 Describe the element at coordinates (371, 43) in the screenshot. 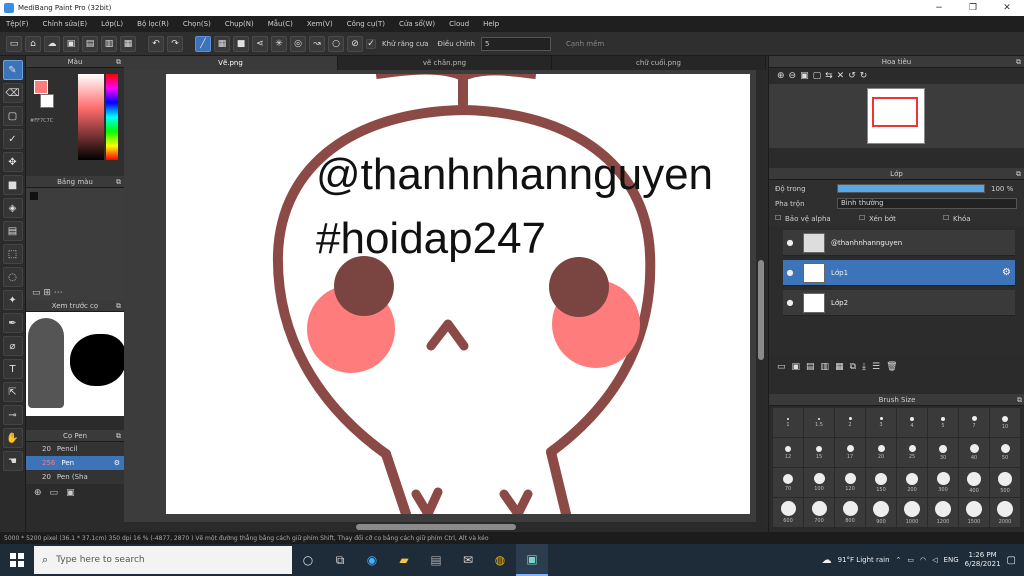

I see `antialias-checkbox: ✓` at that location.